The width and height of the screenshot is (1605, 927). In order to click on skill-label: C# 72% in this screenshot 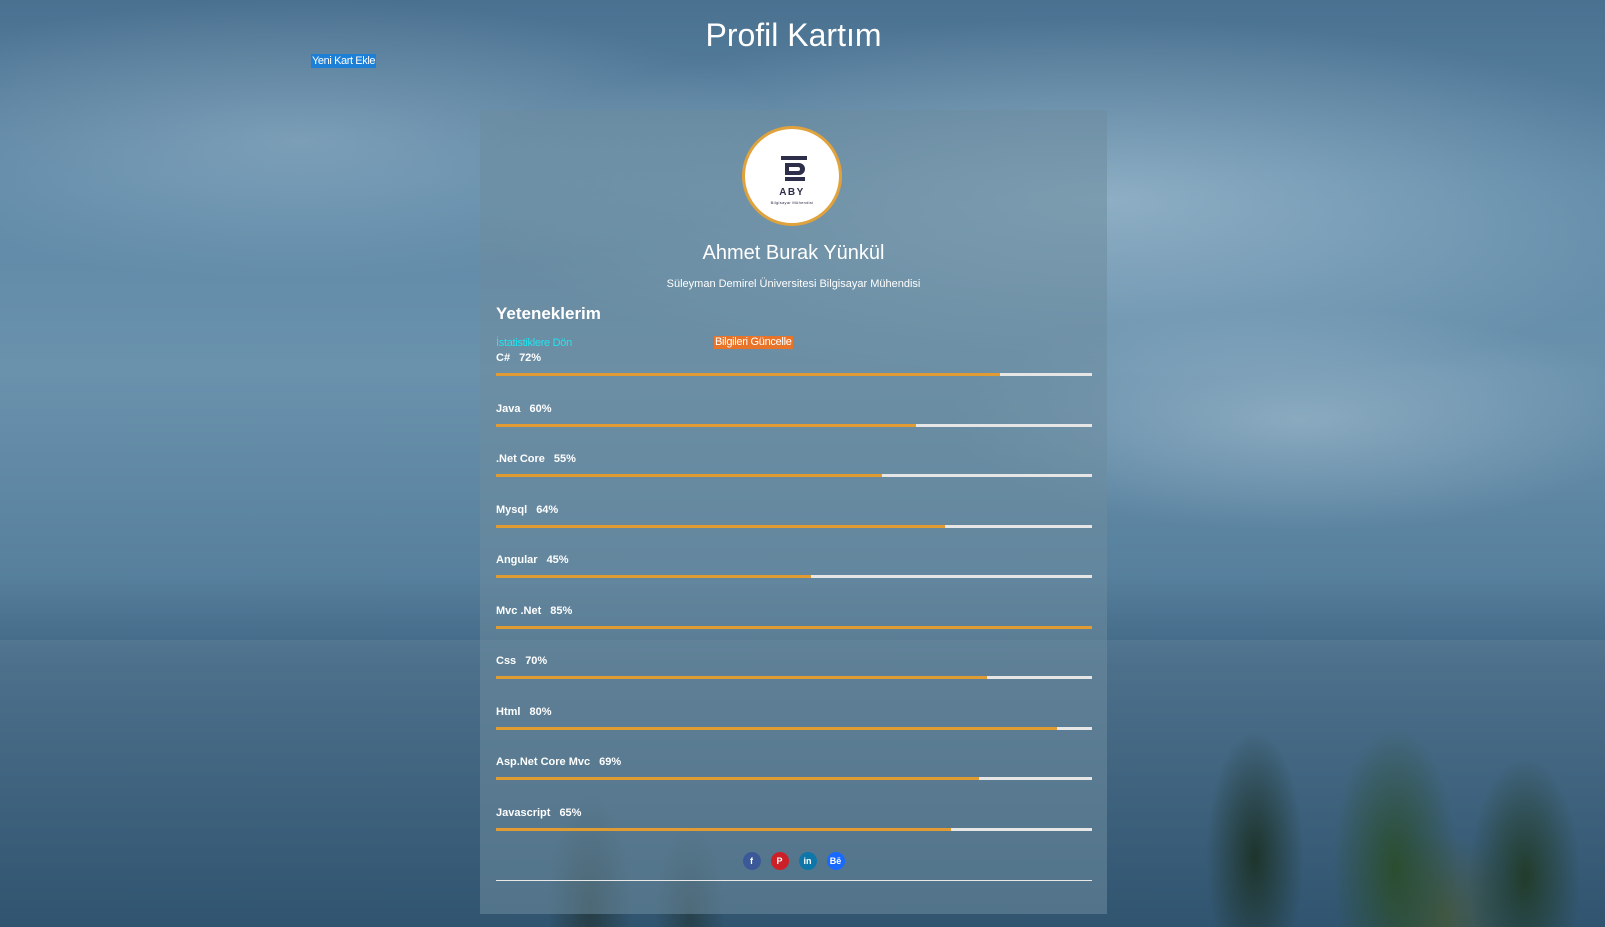, I will do `click(518, 358)`.